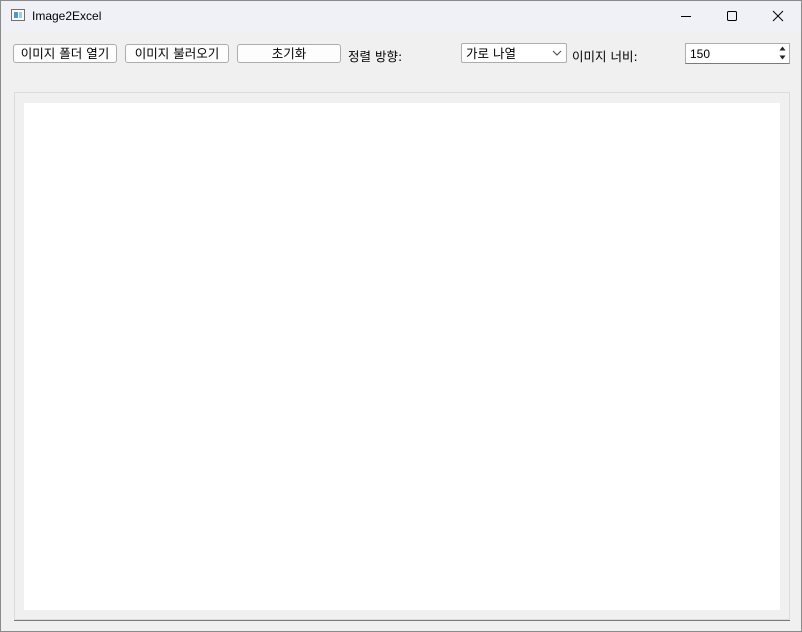 This screenshot has width=802, height=632. I want to click on sort-direction-select: 가로 나열, so click(514, 53).